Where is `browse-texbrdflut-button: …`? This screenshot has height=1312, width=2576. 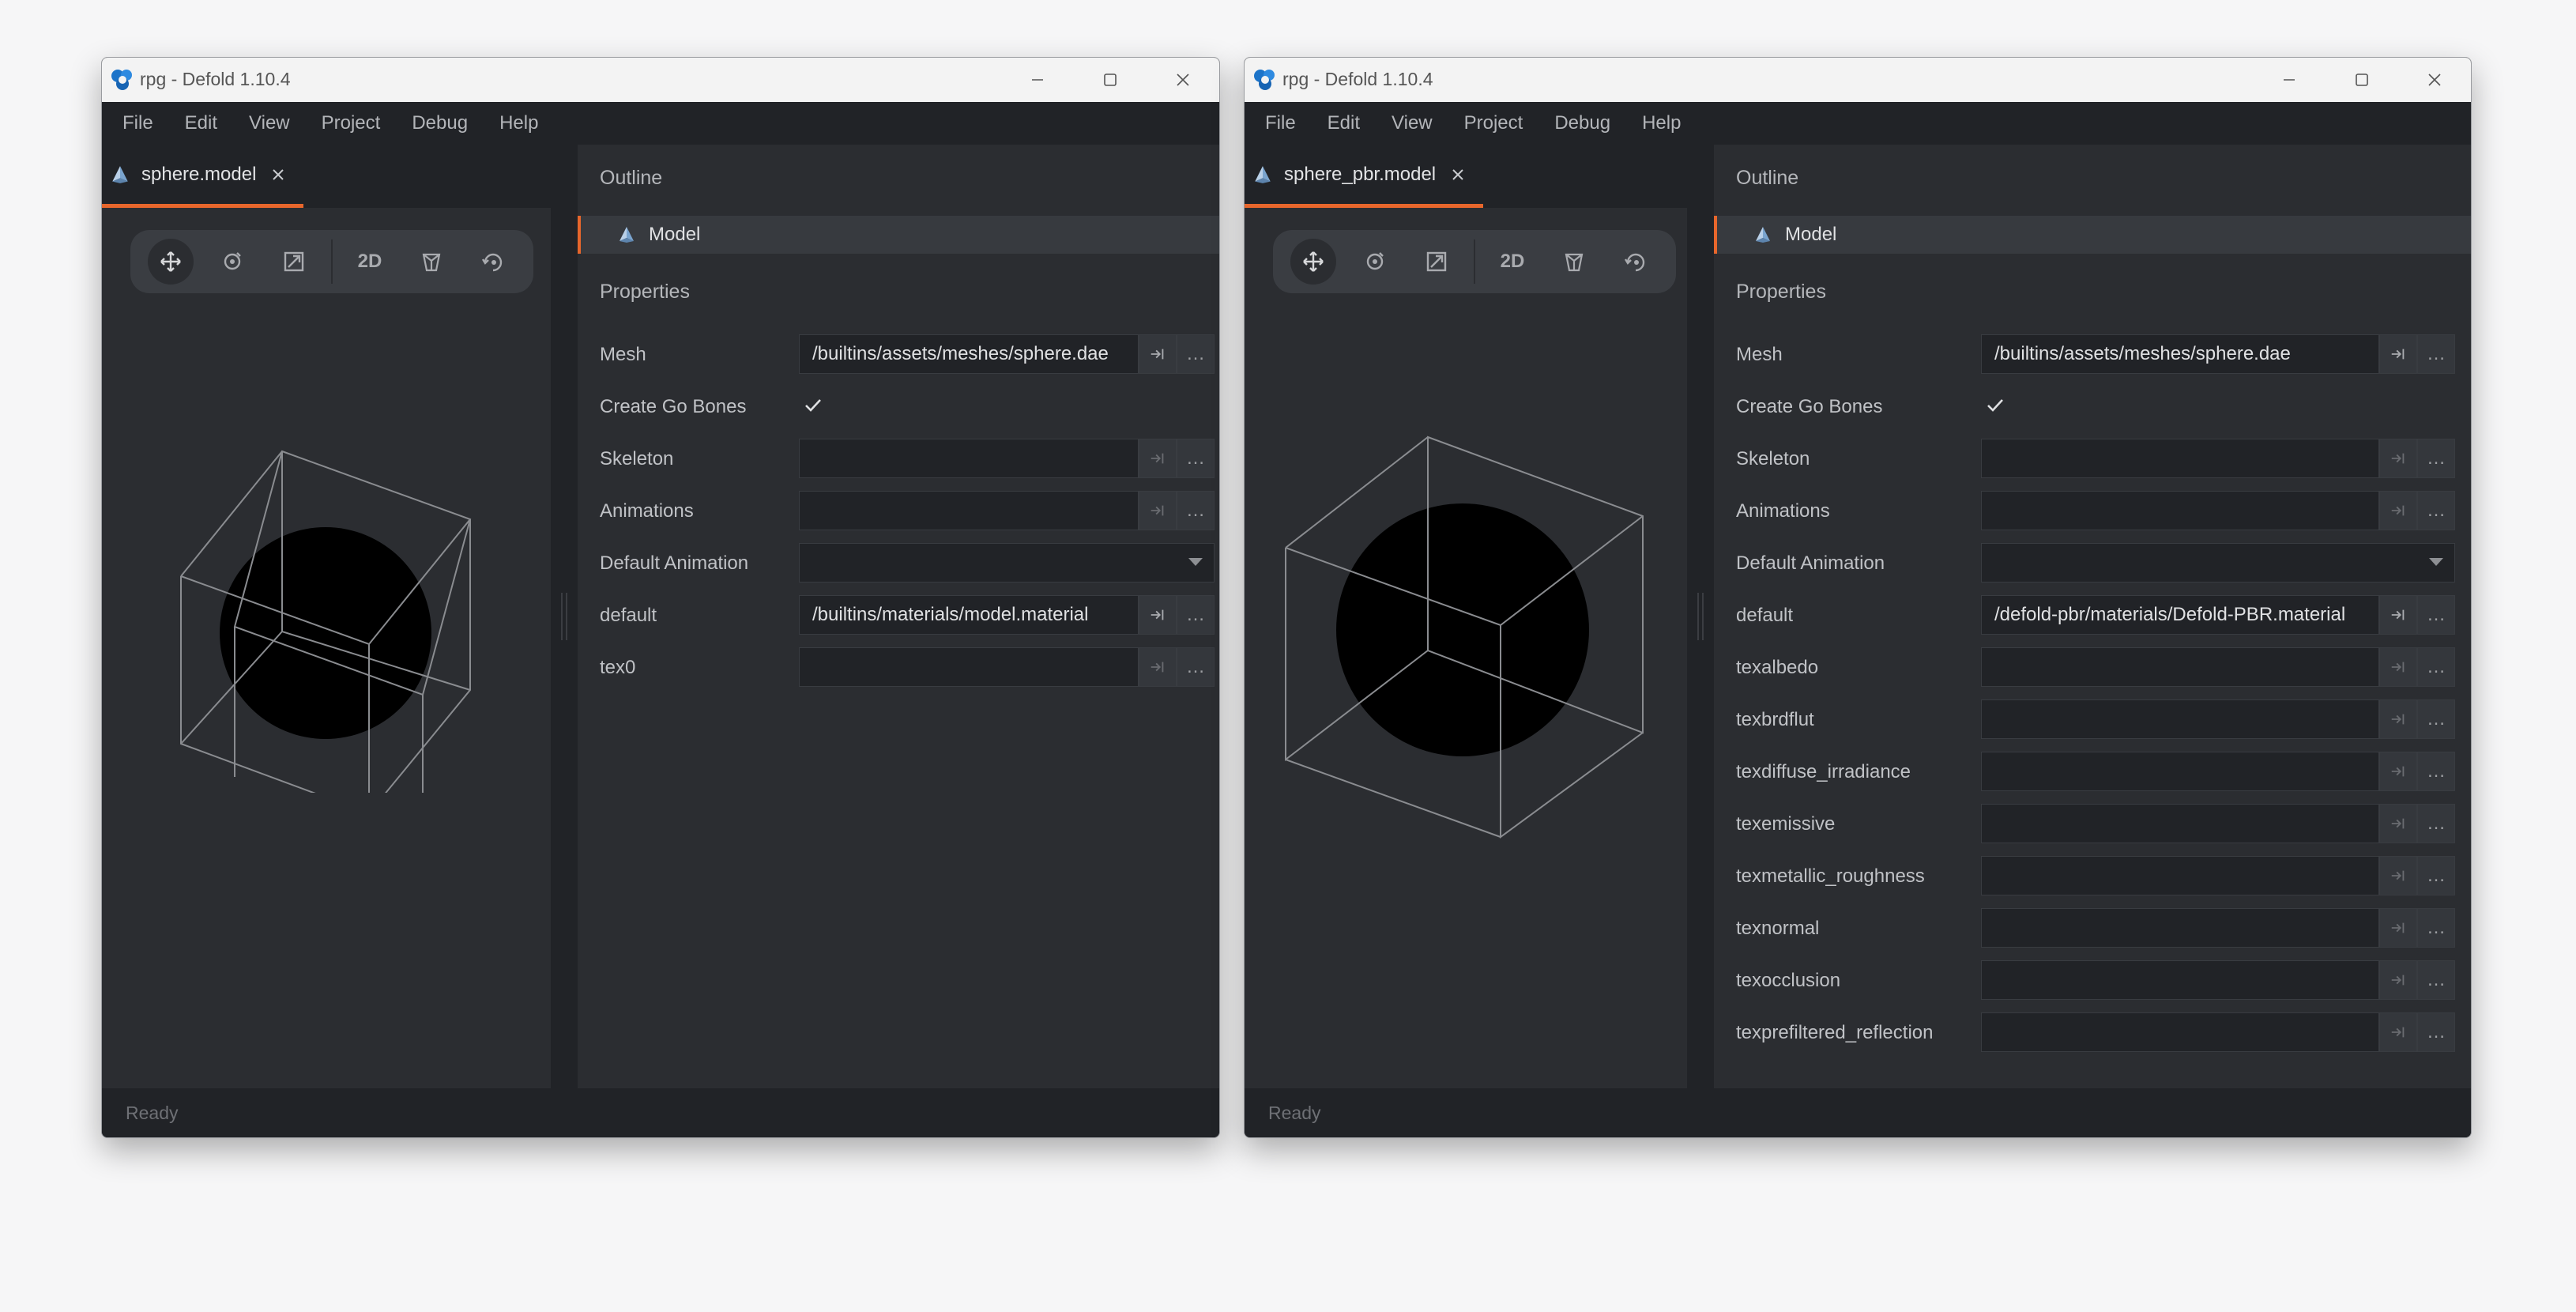 browse-texbrdflut-button: … is located at coordinates (2436, 719).